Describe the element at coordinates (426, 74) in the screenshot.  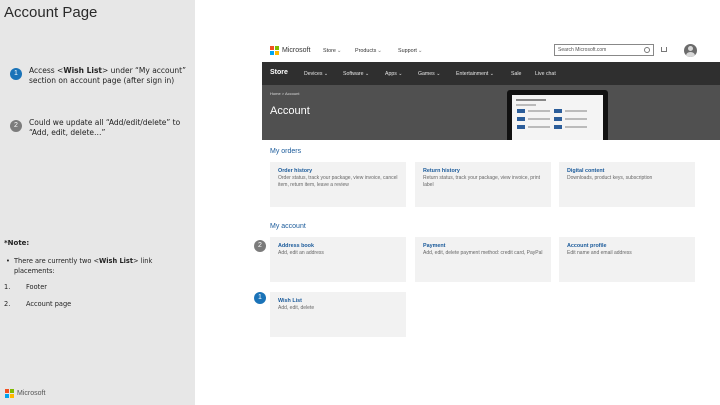
I see `store-nav-label: Games` at that location.